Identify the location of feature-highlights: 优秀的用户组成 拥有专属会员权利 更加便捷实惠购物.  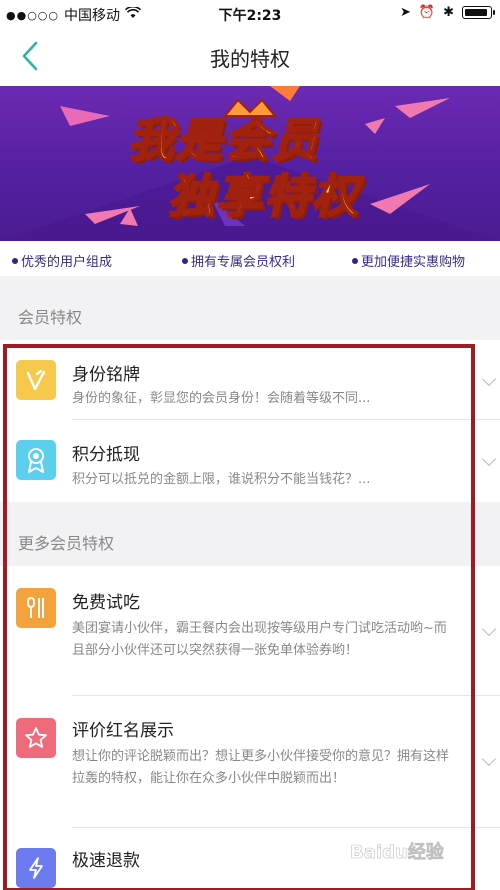
(250, 258).